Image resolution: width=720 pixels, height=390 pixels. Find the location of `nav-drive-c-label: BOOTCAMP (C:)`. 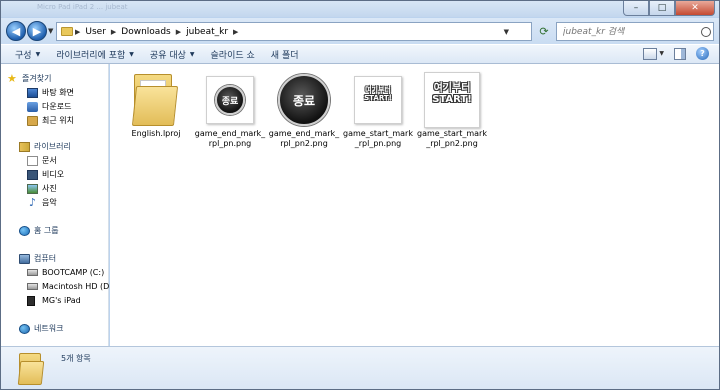

nav-drive-c-label: BOOTCAMP (C:) is located at coordinates (73, 272).